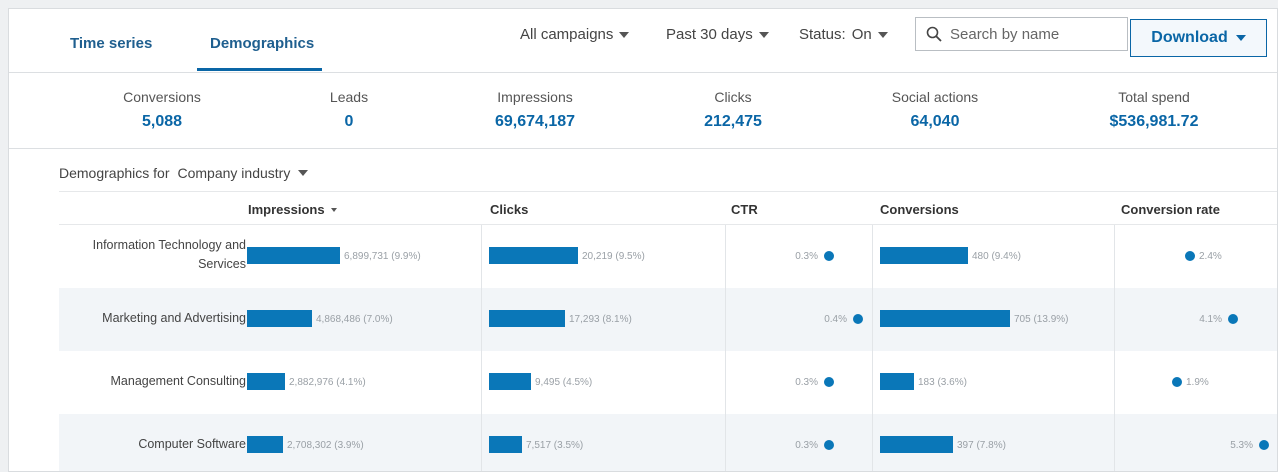  I want to click on column-header-conversion-rate: Conversion rate, so click(1170, 209).